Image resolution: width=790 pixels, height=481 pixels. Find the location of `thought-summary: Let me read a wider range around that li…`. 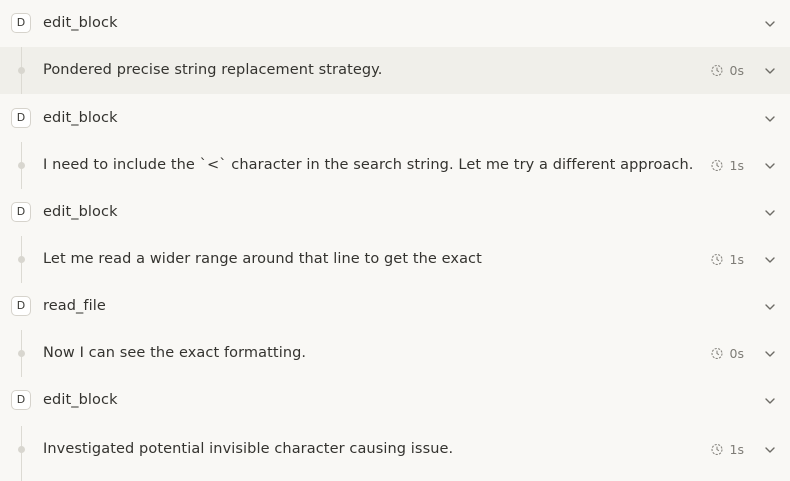

thought-summary: Let me read a wider range around that li… is located at coordinates (262, 259).